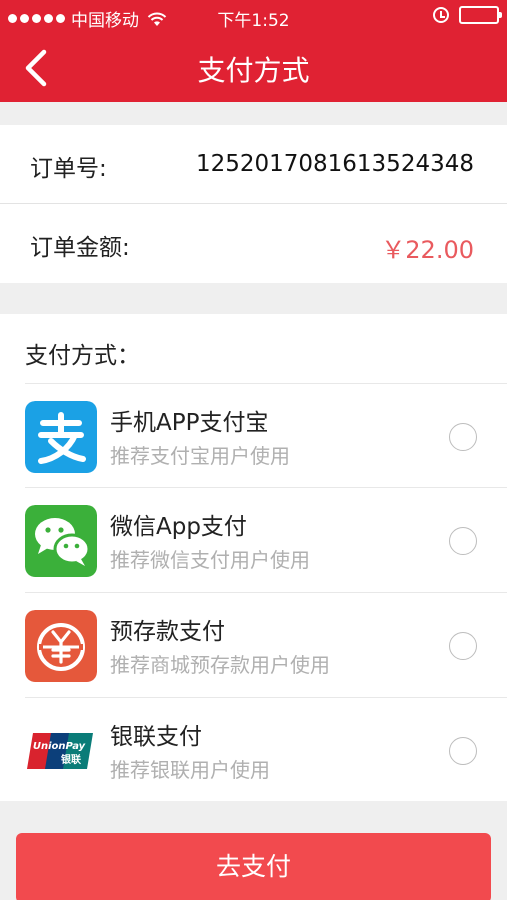 This screenshot has height=900, width=507. What do you see at coordinates (253, 644) in the screenshot?
I see `payment-option-deposit: 预存款支付 推荐商城预存款用户使用` at bounding box center [253, 644].